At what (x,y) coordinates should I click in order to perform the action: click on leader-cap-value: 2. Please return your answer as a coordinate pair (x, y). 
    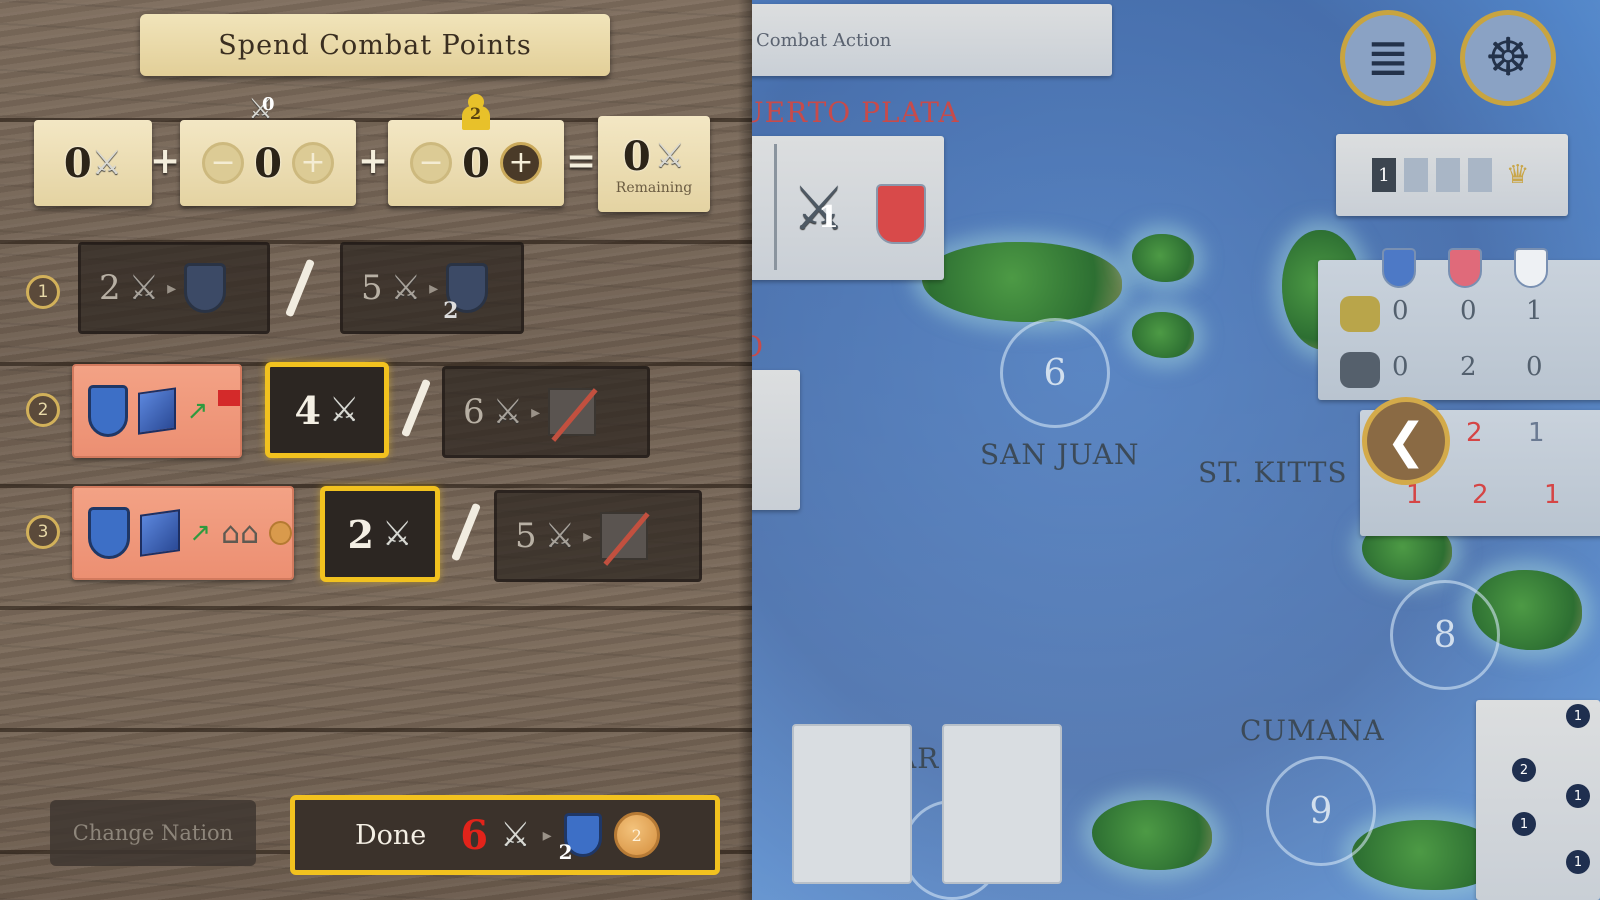
    Looking at the image, I should click on (476, 113).